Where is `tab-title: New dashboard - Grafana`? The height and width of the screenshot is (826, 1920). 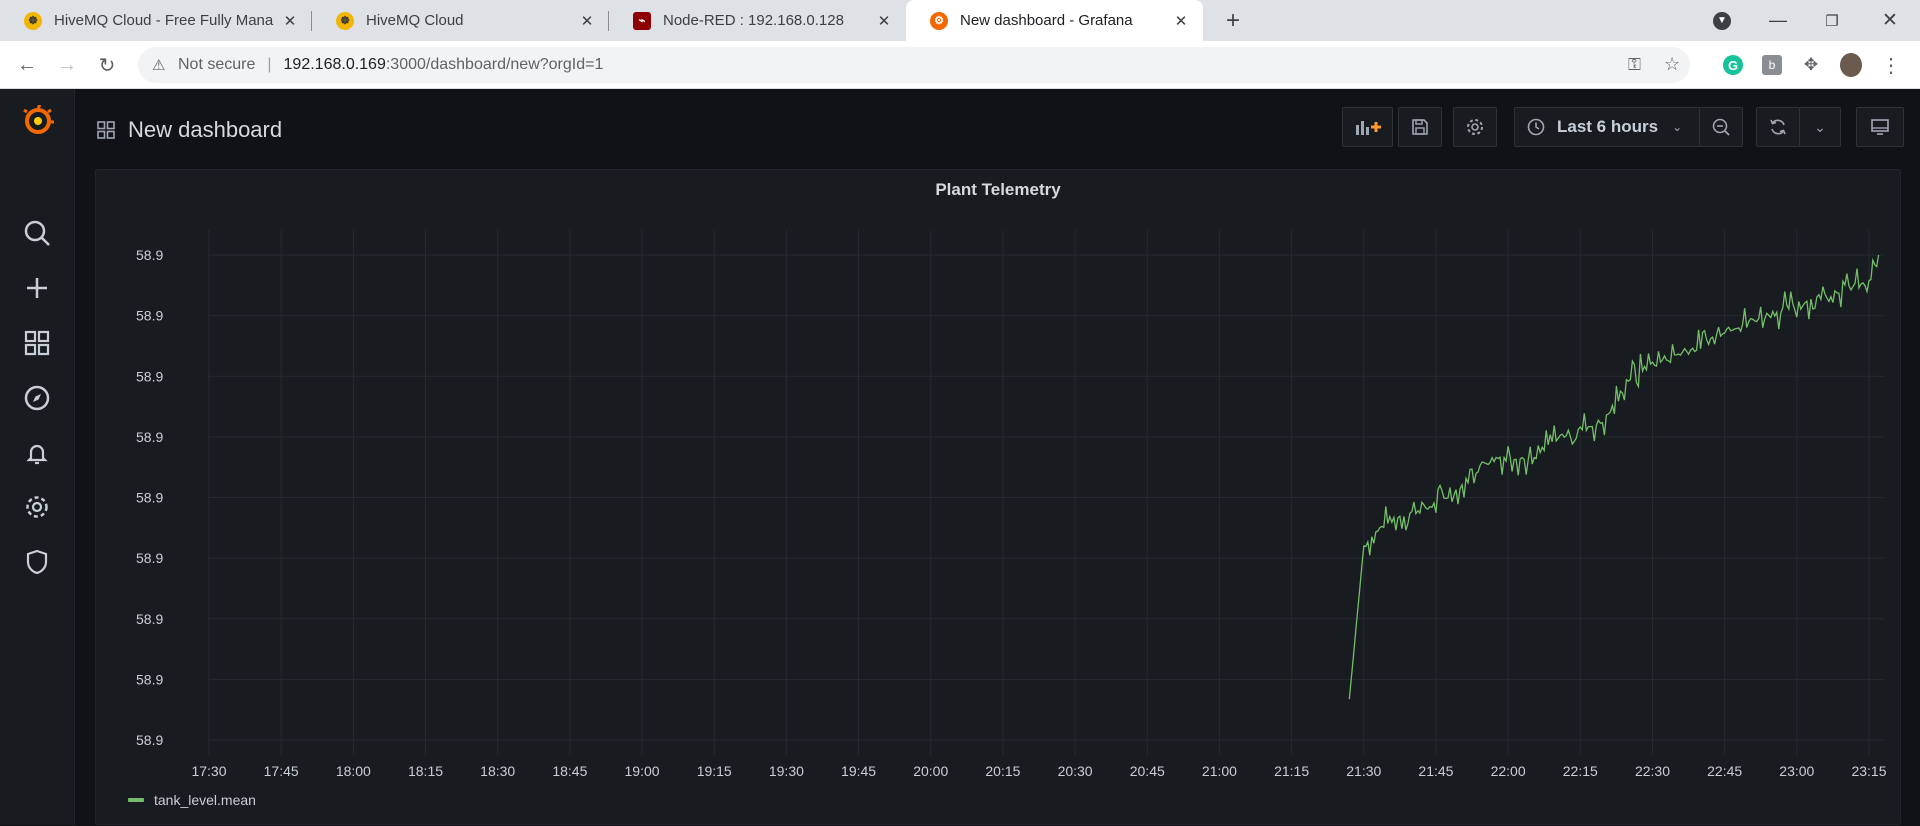 tab-title: New dashboard - Grafana is located at coordinates (1046, 20).